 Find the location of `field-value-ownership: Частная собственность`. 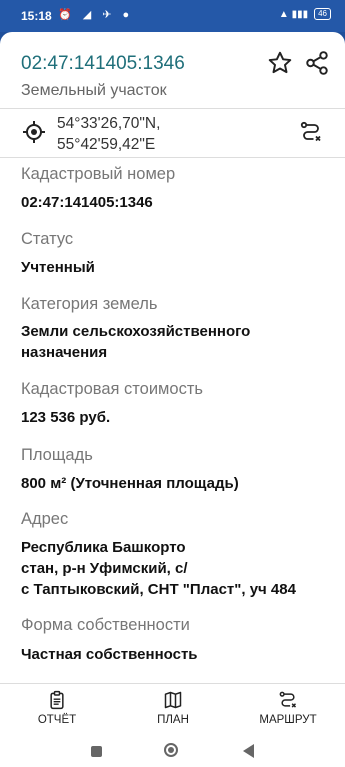

field-value-ownership: Частная собственность is located at coordinates (109, 654).